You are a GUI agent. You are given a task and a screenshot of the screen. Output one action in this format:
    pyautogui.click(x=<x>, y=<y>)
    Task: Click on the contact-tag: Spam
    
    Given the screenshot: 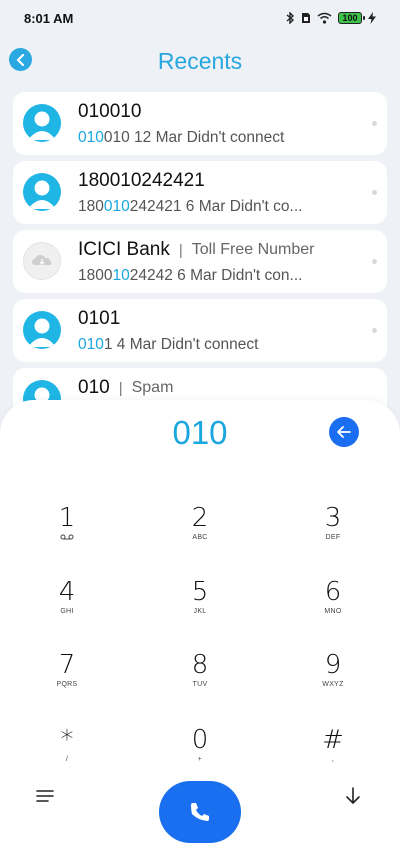 What is the action you would take?
    pyautogui.click(x=152, y=387)
    